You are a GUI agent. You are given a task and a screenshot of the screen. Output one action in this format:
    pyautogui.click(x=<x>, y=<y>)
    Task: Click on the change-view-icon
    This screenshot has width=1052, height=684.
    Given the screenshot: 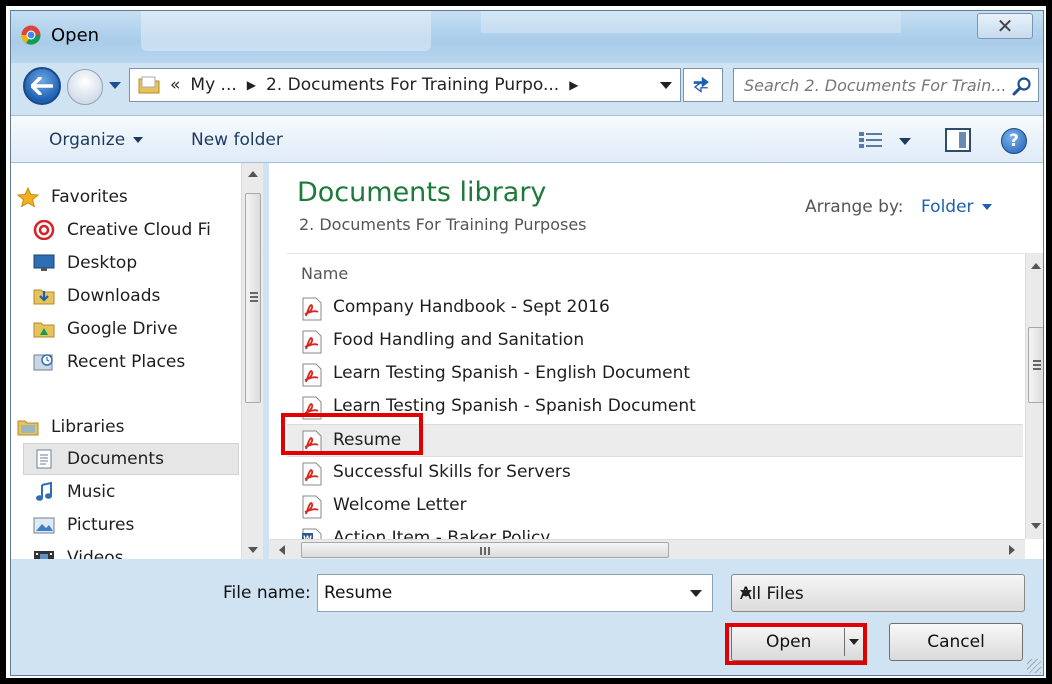 What is the action you would take?
    pyautogui.click(x=872, y=140)
    